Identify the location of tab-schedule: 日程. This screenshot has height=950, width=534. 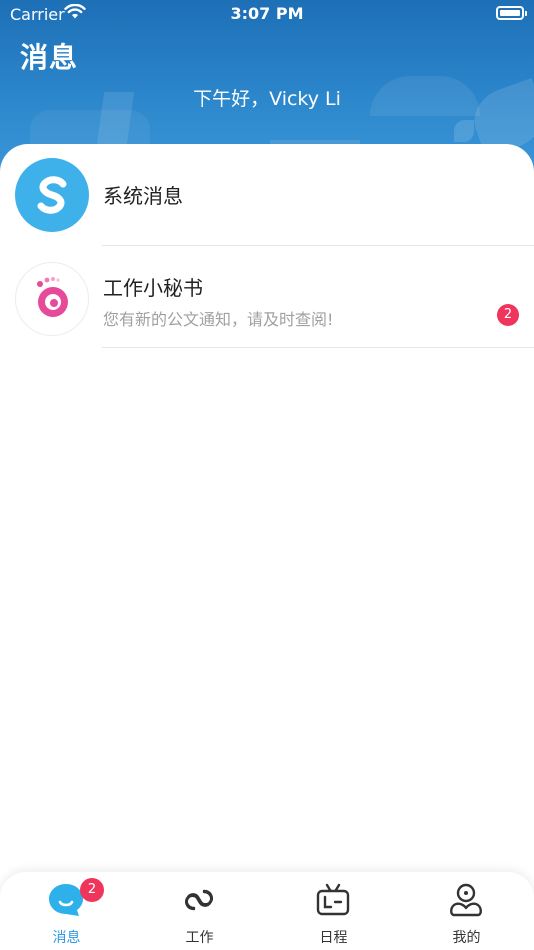
(333, 911).